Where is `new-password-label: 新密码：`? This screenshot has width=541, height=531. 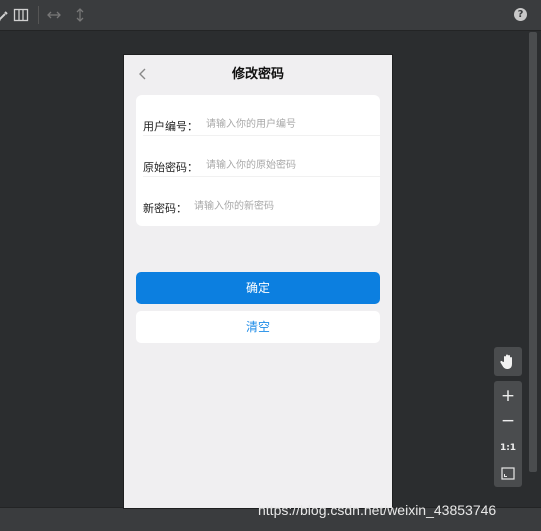
new-password-label: 新密码： is located at coordinates (165, 208).